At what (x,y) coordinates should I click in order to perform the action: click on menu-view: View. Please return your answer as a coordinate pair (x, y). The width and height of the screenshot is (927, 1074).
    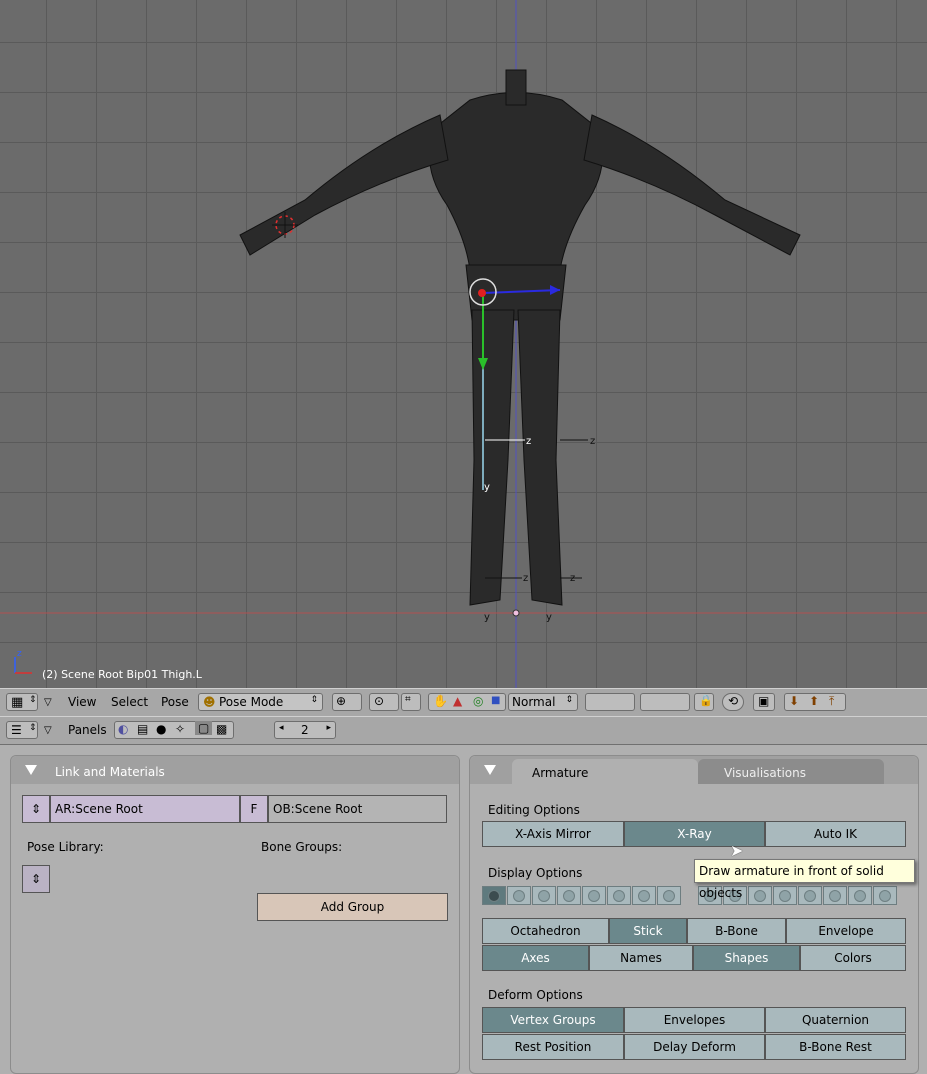
    Looking at the image, I should click on (82, 702).